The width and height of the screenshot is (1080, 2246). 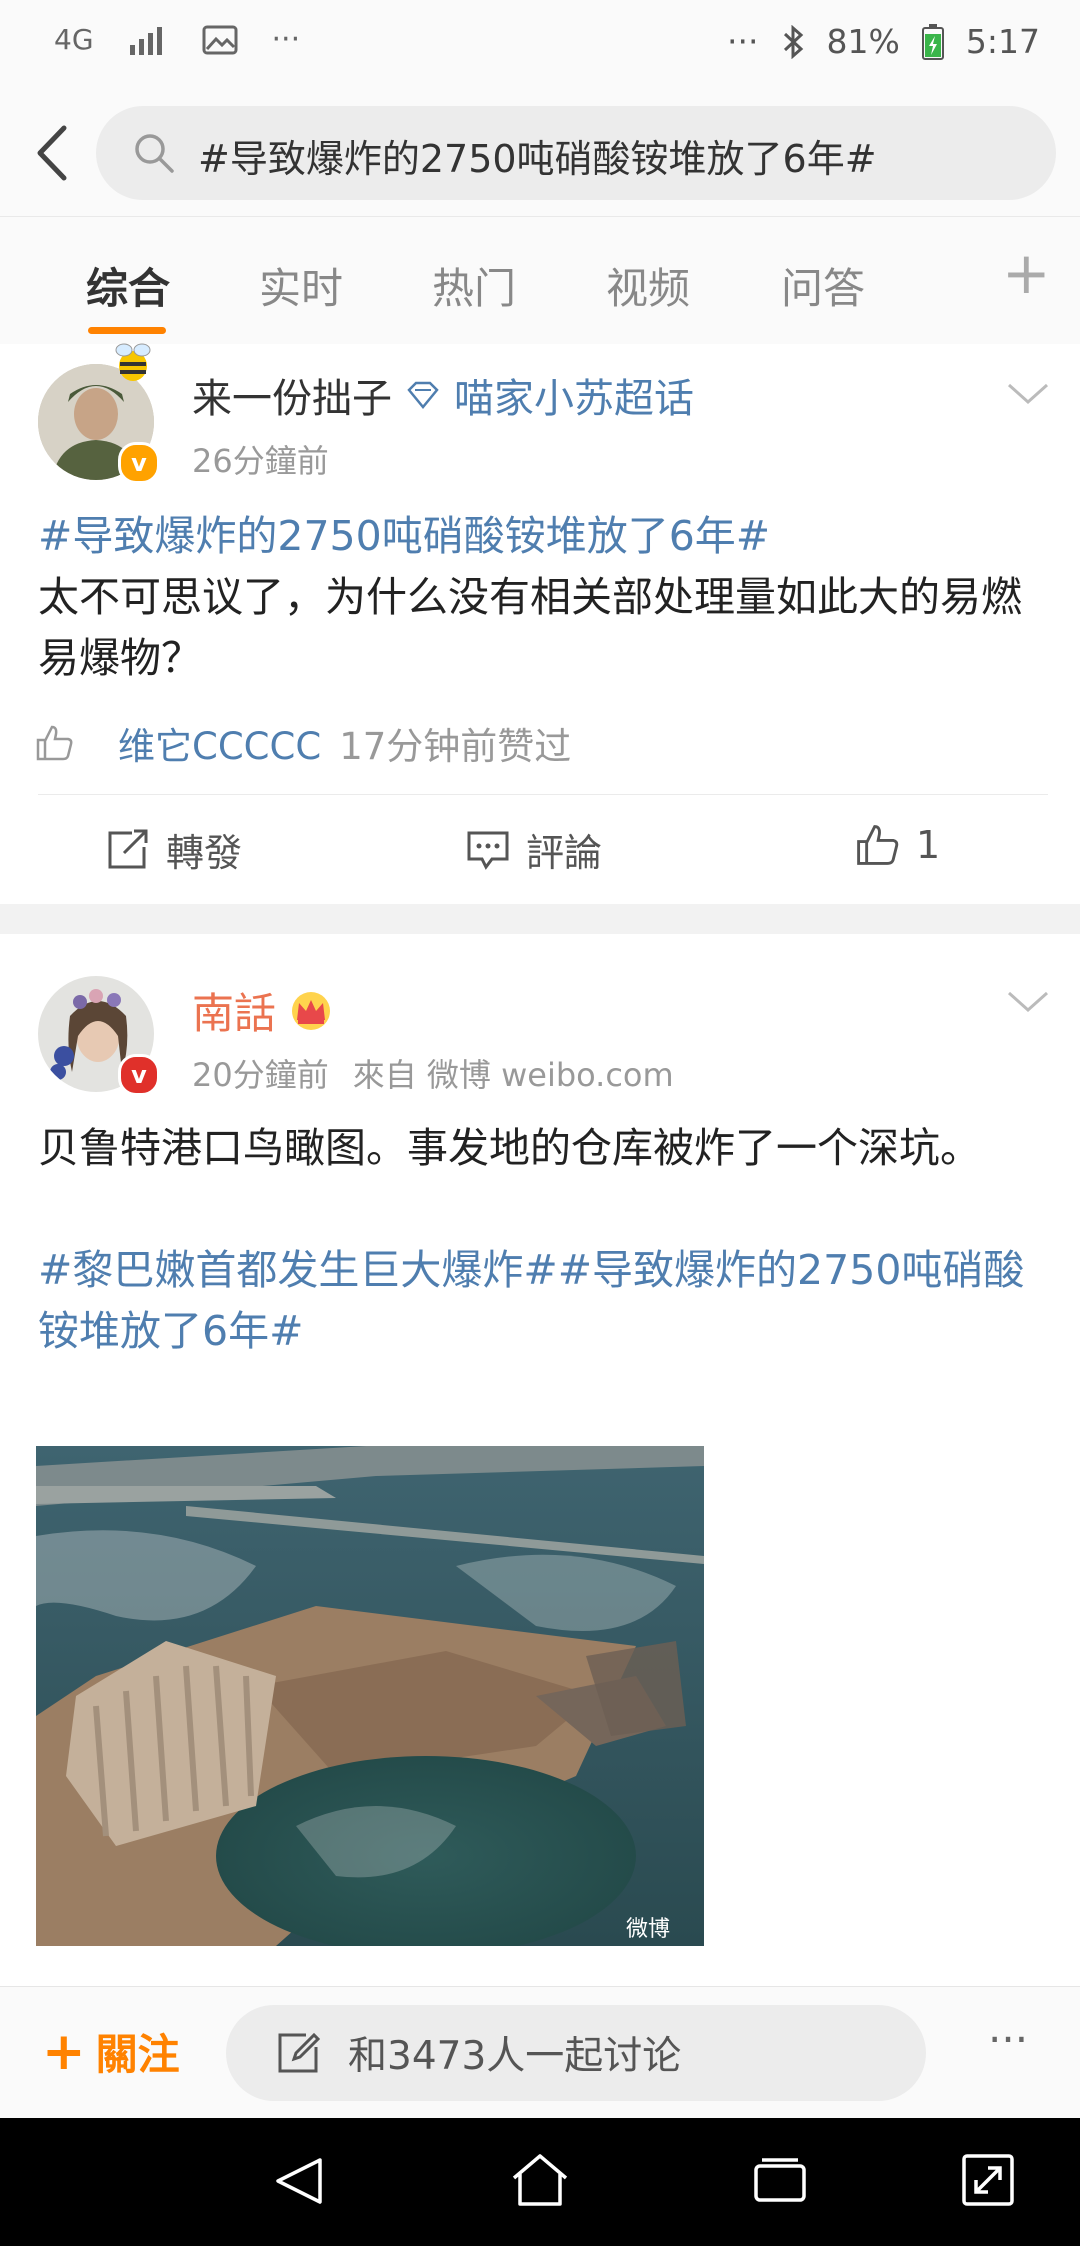 I want to click on nav-back-icon, so click(x=299, y=2181).